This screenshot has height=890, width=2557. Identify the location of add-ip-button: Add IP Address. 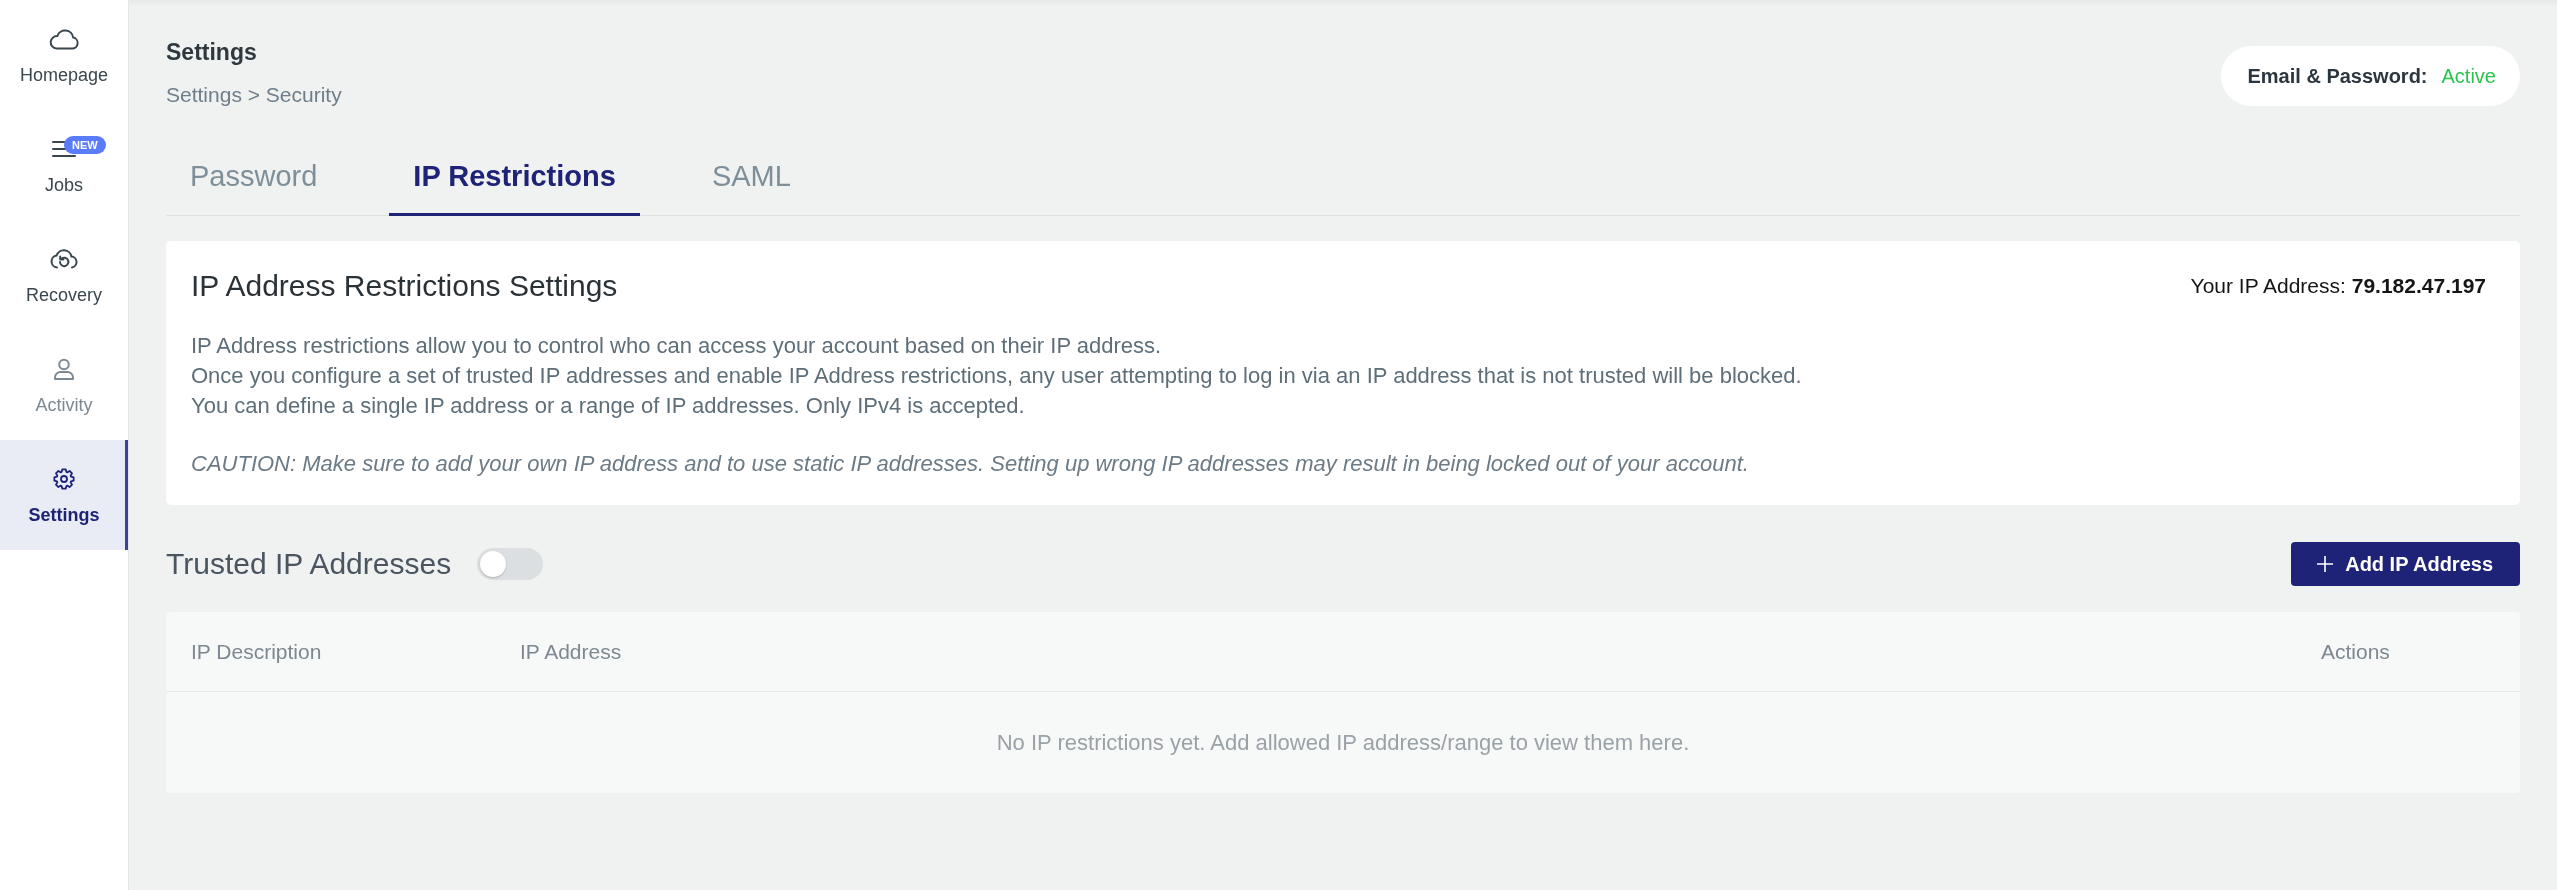
(2405, 564).